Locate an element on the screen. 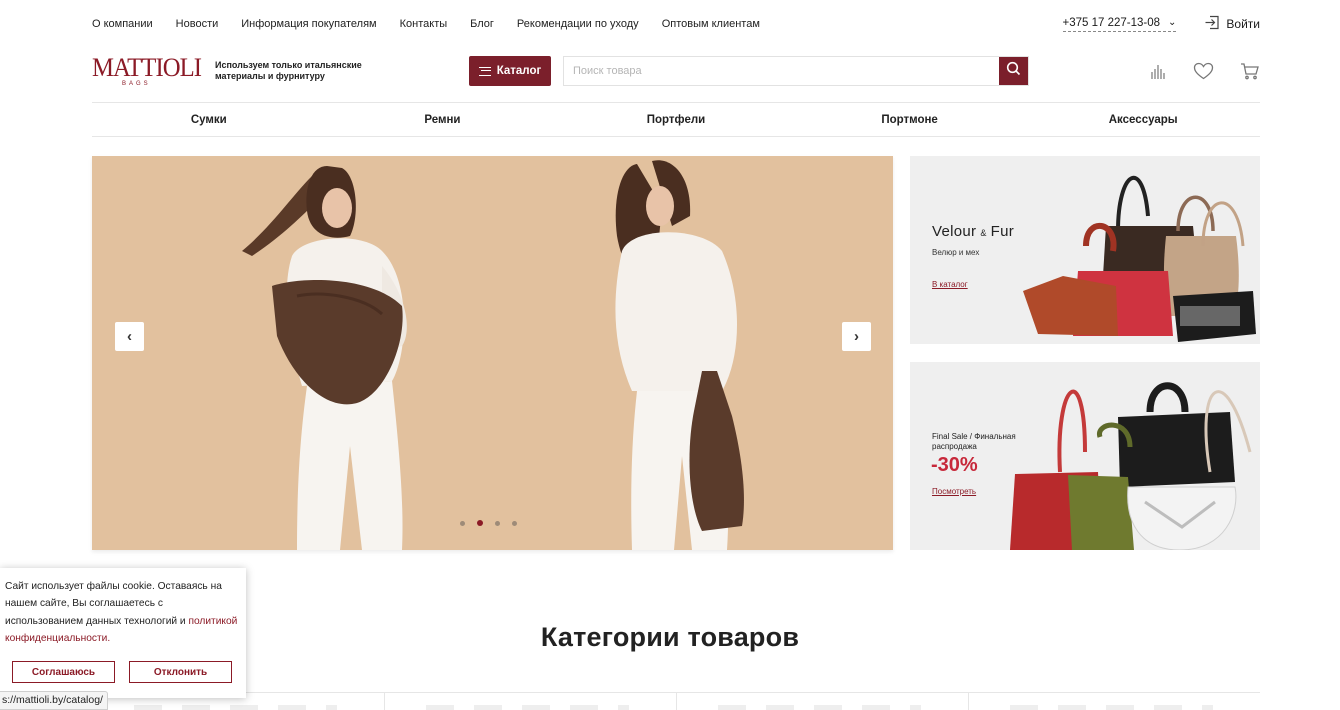 This screenshot has height=710, width=1340. cookie-buttons: Соглашаюсь Отклонить is located at coordinates (122, 672).